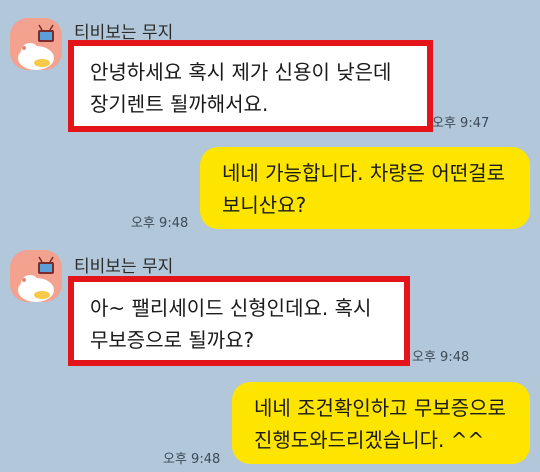 The image size is (540, 472). I want to click on message-bubble-outgoing: 네네 가능합니다. 차량은 어떤걸로 보니산요?, so click(365, 188).